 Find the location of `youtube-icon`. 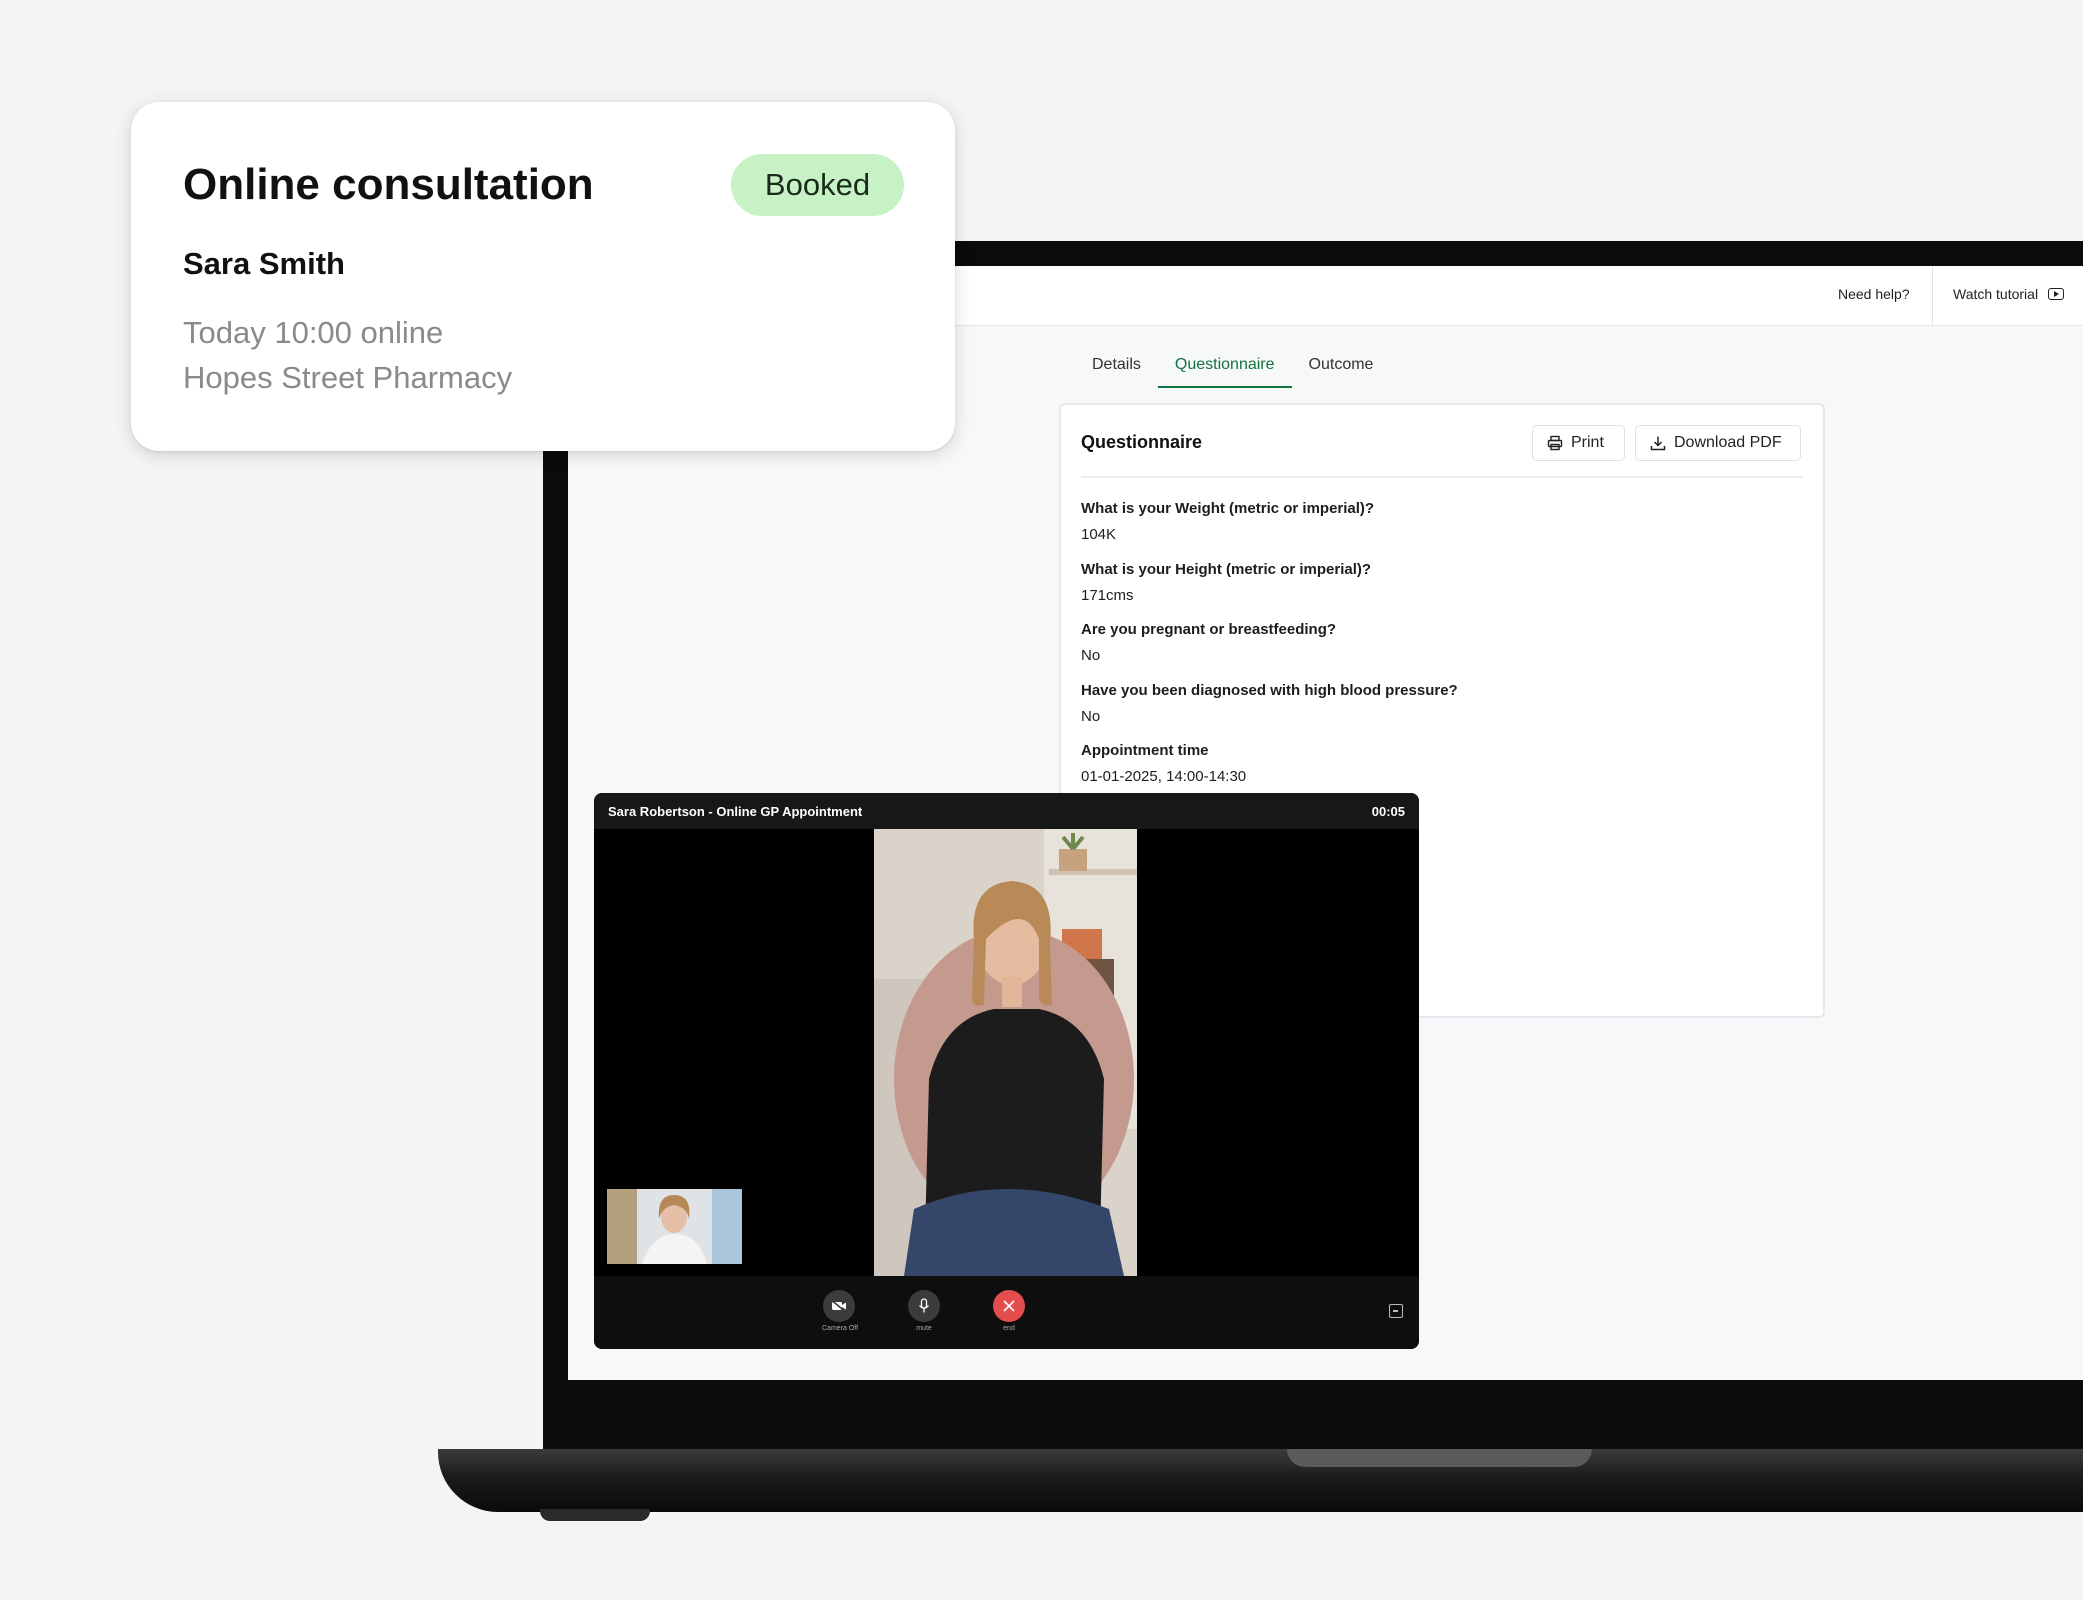

youtube-icon is located at coordinates (2056, 294).